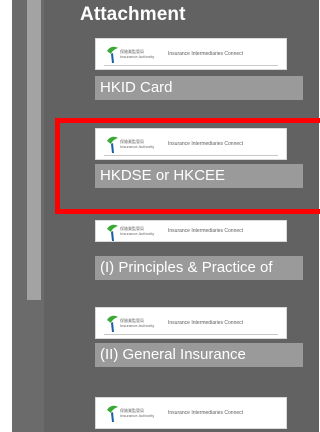 The image size is (320, 432). Describe the element at coordinates (199, 268) in the screenshot. I see `attachment-name: (I) Principles & Practice of` at that location.